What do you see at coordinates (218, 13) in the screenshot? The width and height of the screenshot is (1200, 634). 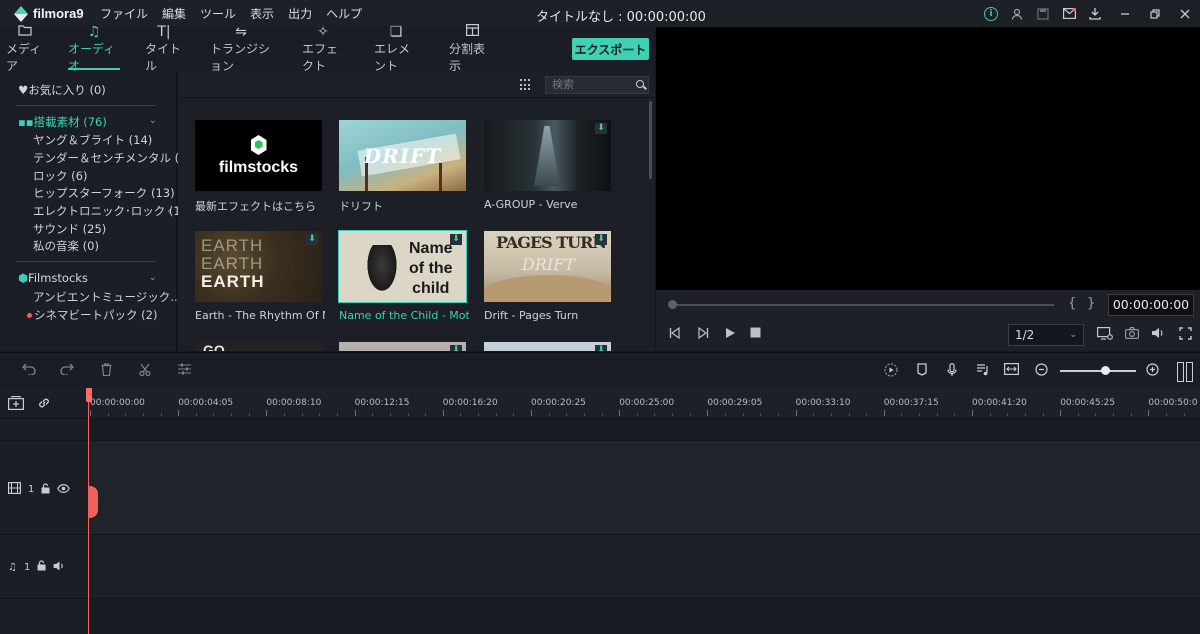 I see `menu-tools: ツール` at bounding box center [218, 13].